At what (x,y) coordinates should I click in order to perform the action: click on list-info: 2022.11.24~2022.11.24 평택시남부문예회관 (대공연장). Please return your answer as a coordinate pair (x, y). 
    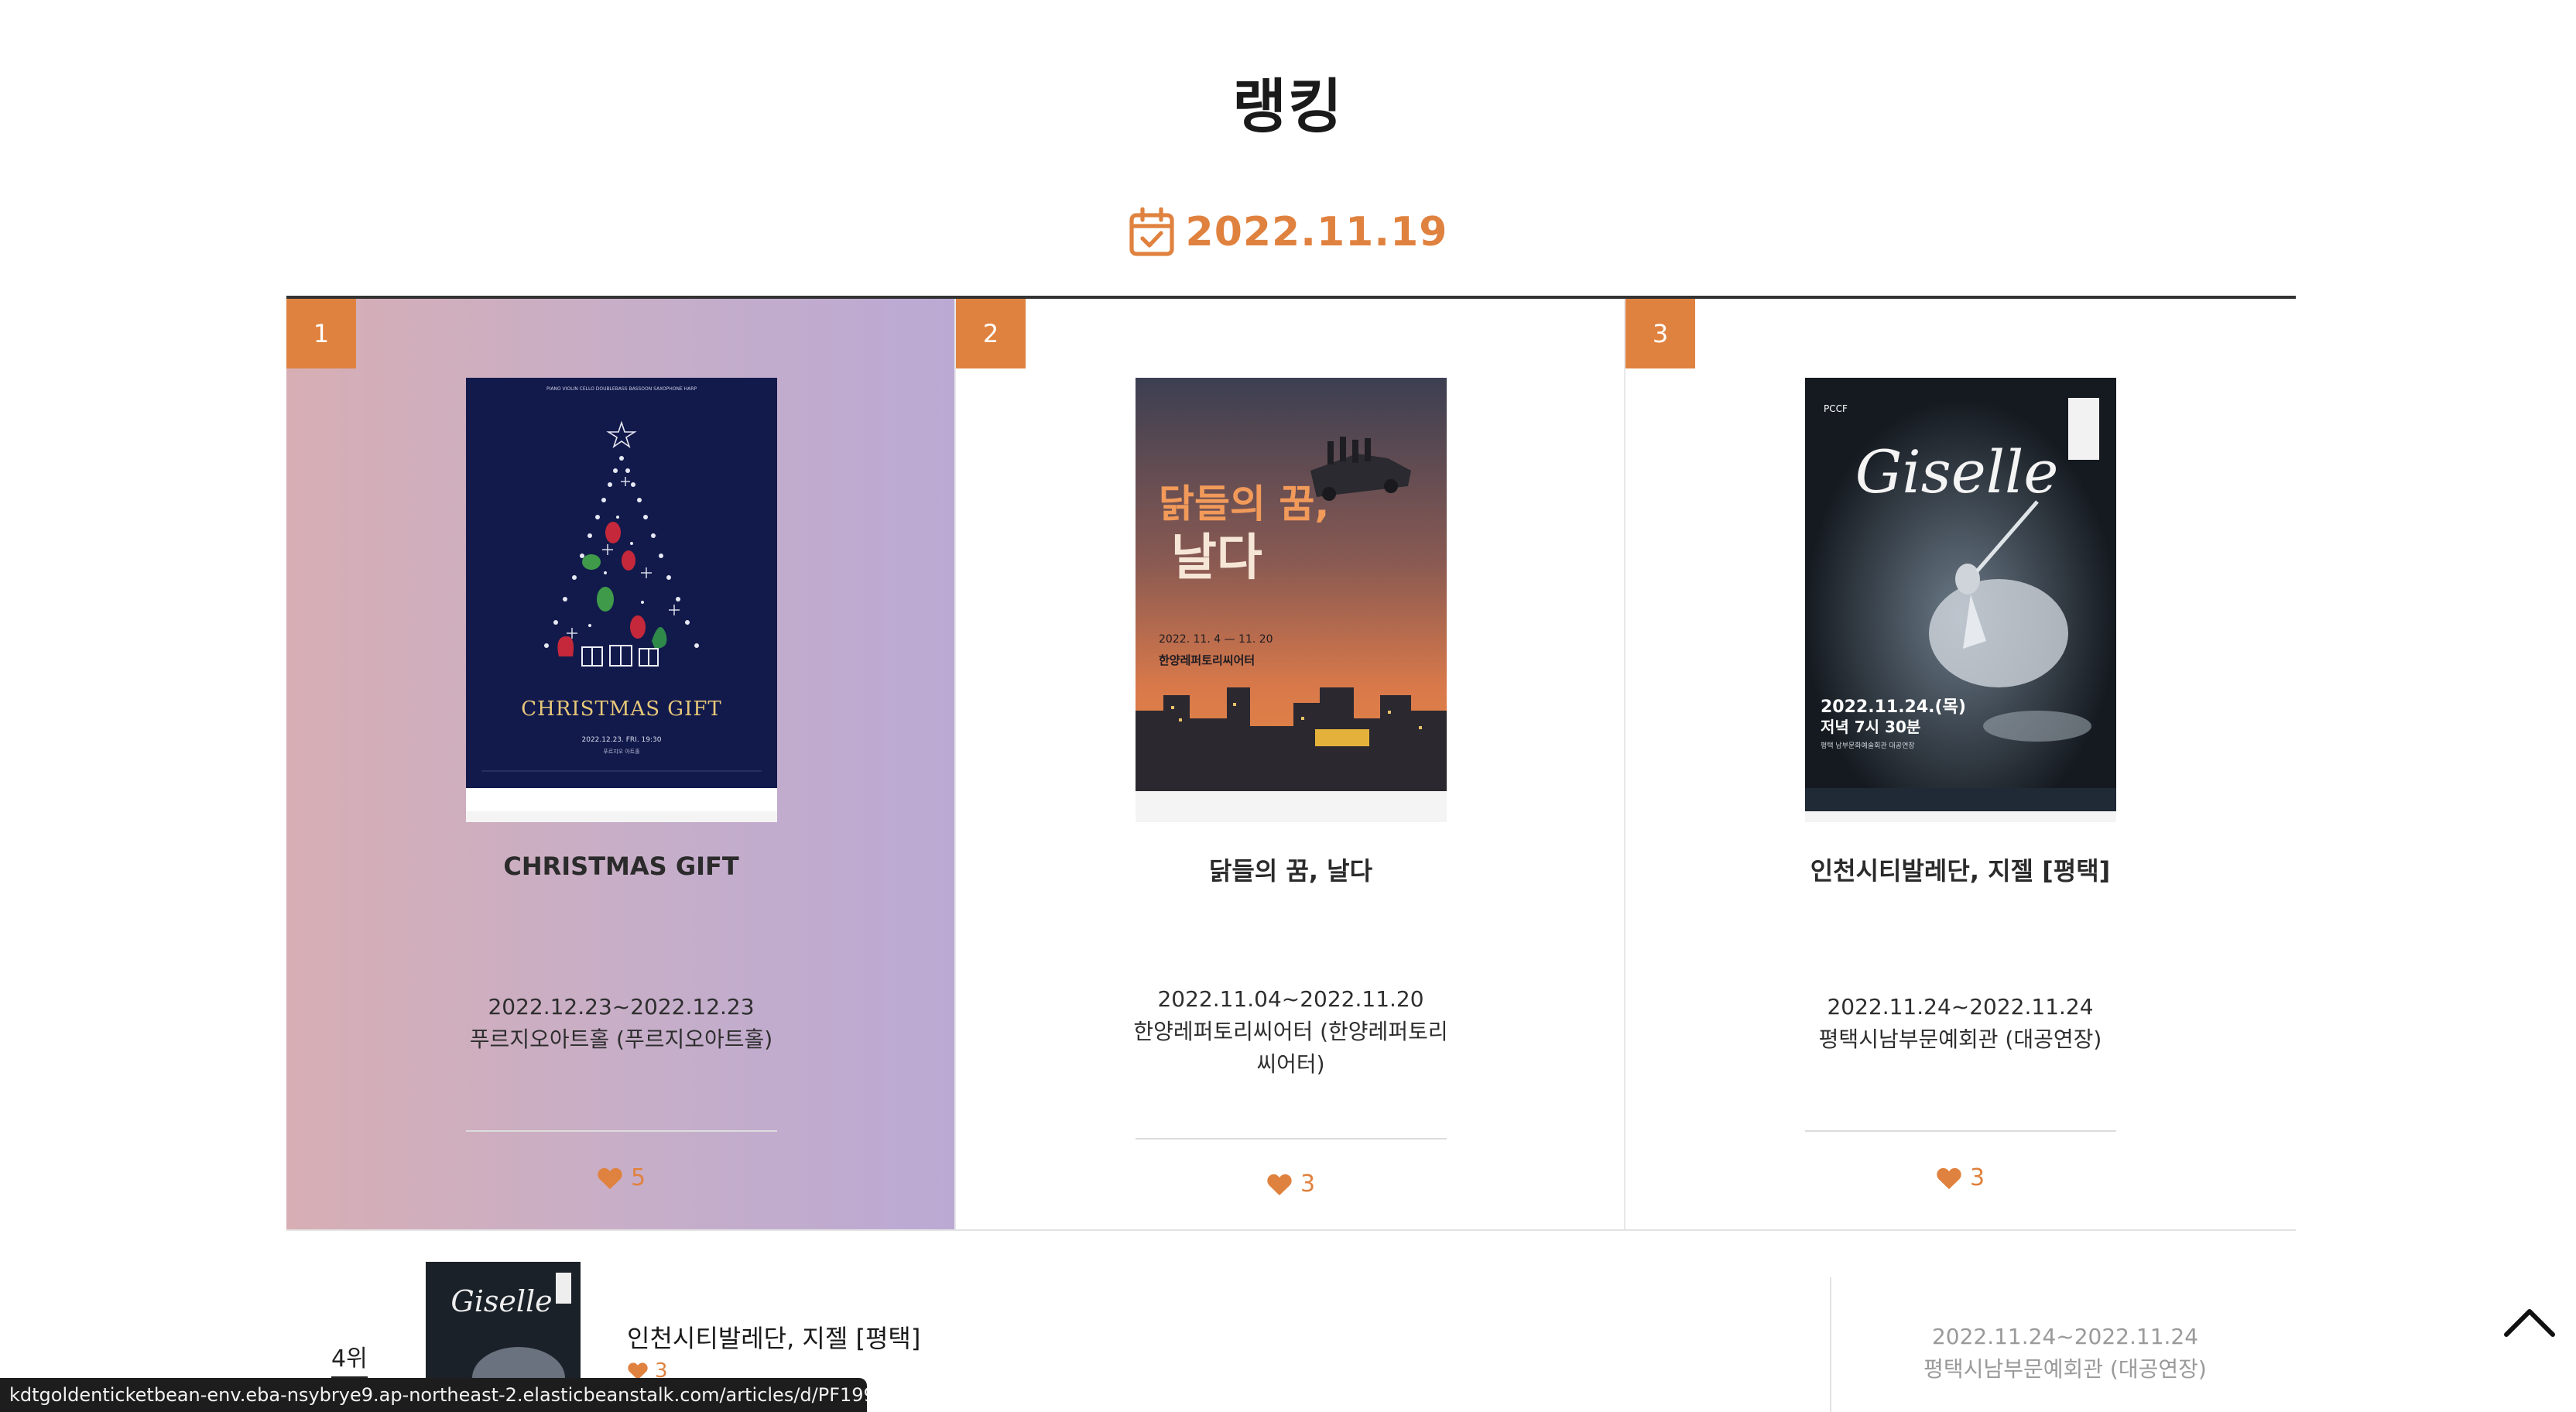
    Looking at the image, I should click on (2065, 1353).